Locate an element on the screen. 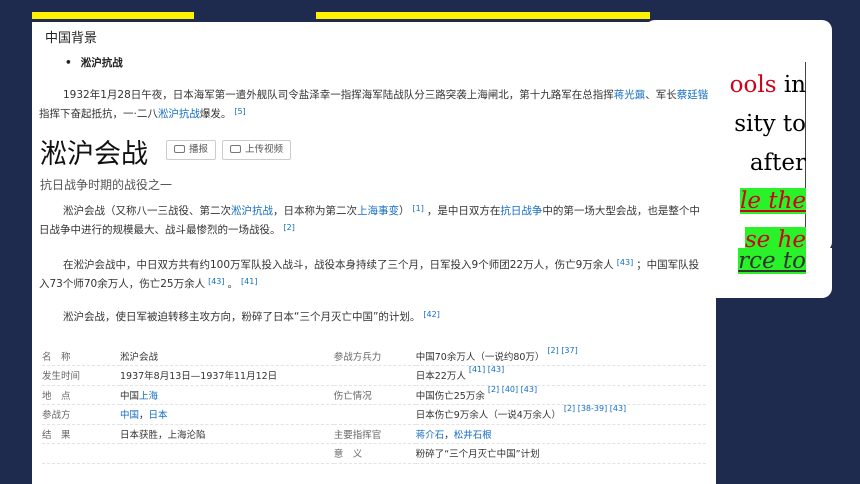 The width and height of the screenshot is (860, 484). ref: [41] [43] is located at coordinates (486, 369).